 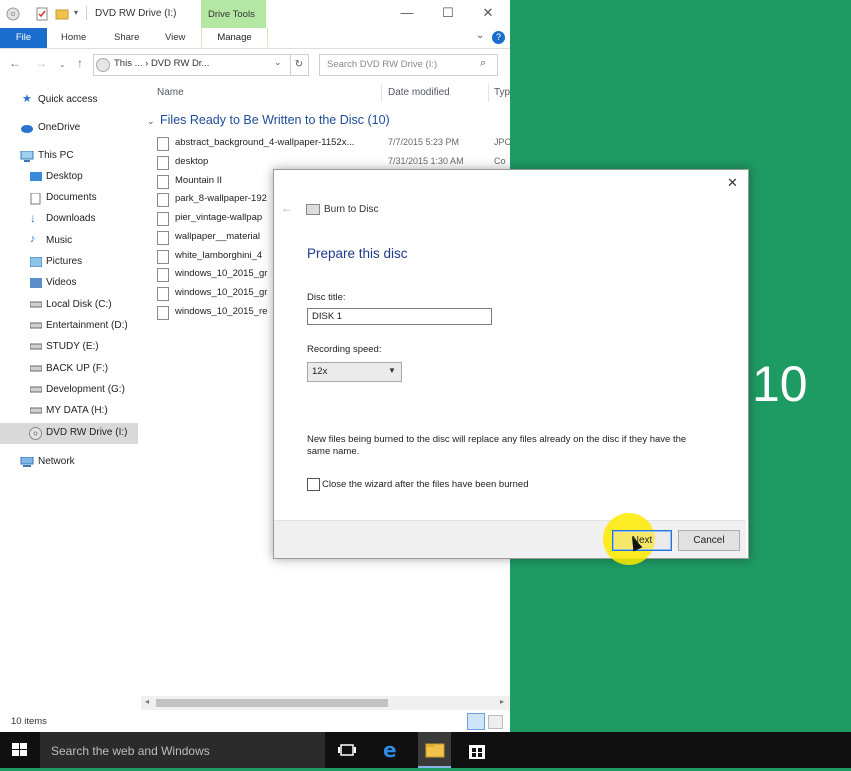 What do you see at coordinates (448, 13) in the screenshot?
I see `maximize-button: ☐` at bounding box center [448, 13].